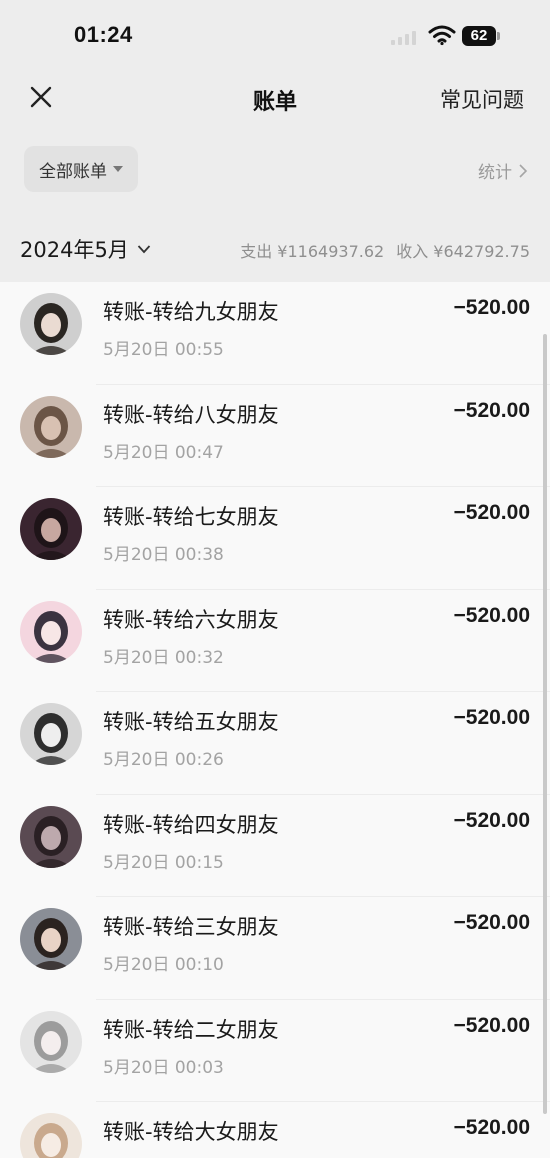  I want to click on transaction-time: 5月20日 00:38, so click(163, 555).